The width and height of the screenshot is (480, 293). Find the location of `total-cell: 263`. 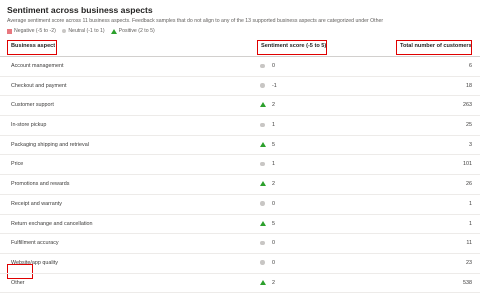

total-cell: 263 is located at coordinates (467, 105).